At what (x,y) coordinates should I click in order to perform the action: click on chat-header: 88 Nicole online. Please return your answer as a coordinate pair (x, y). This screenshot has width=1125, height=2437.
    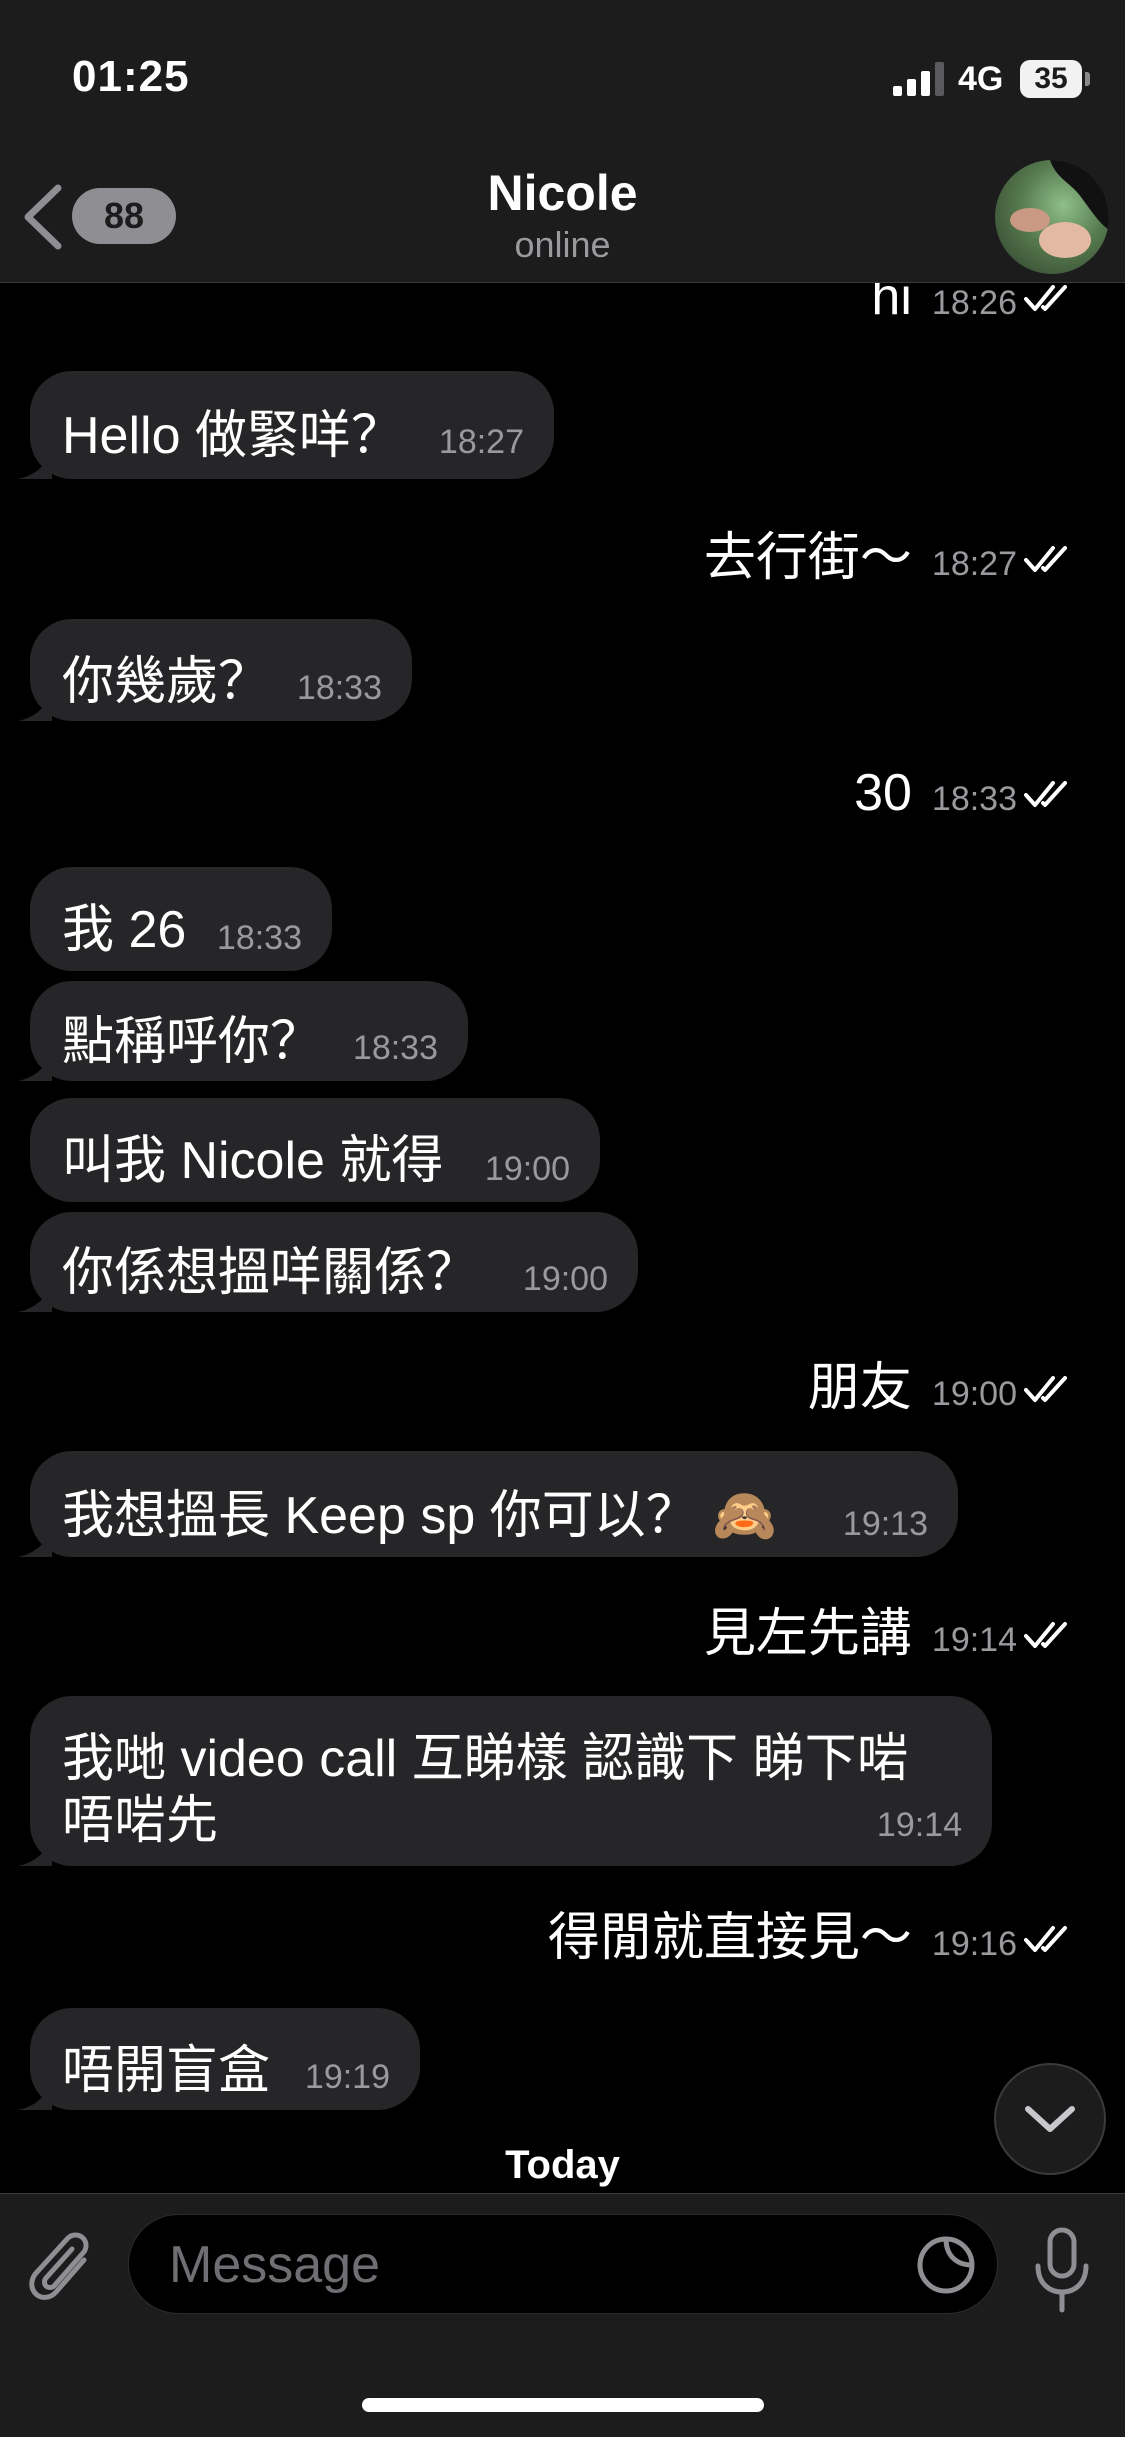
    Looking at the image, I should click on (562, 216).